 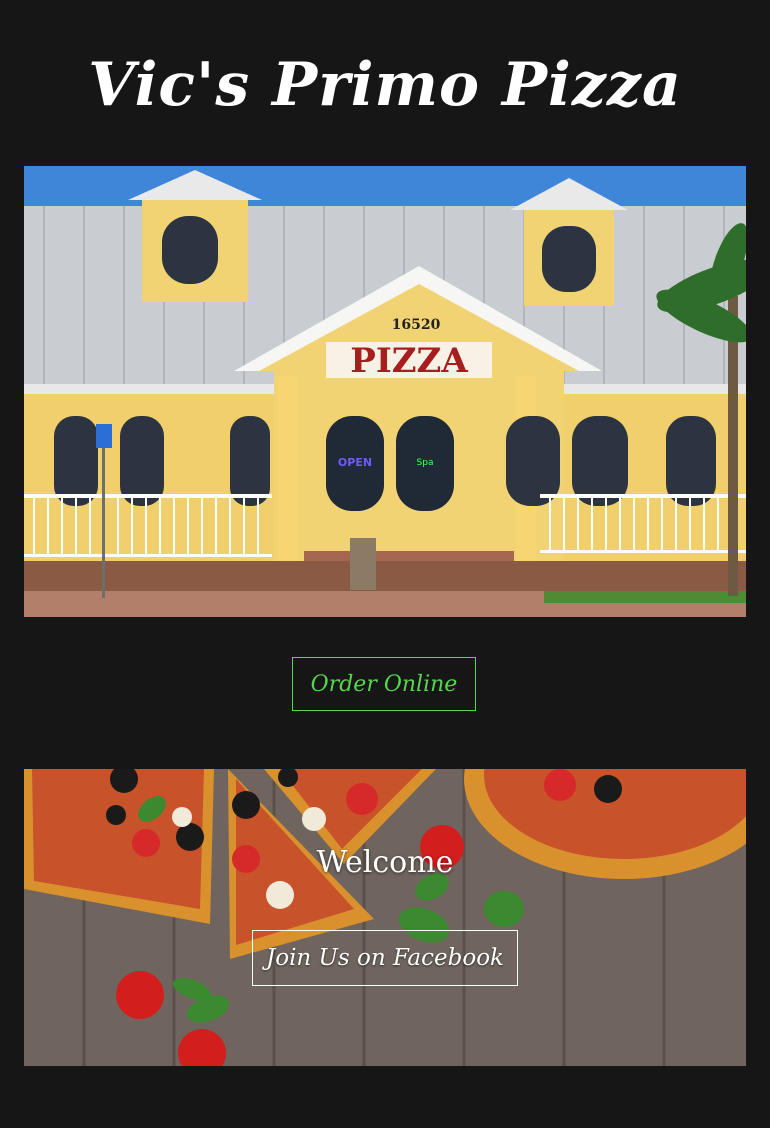 What do you see at coordinates (409, 361) in the screenshot?
I see `pizza-sign: PIZZA` at bounding box center [409, 361].